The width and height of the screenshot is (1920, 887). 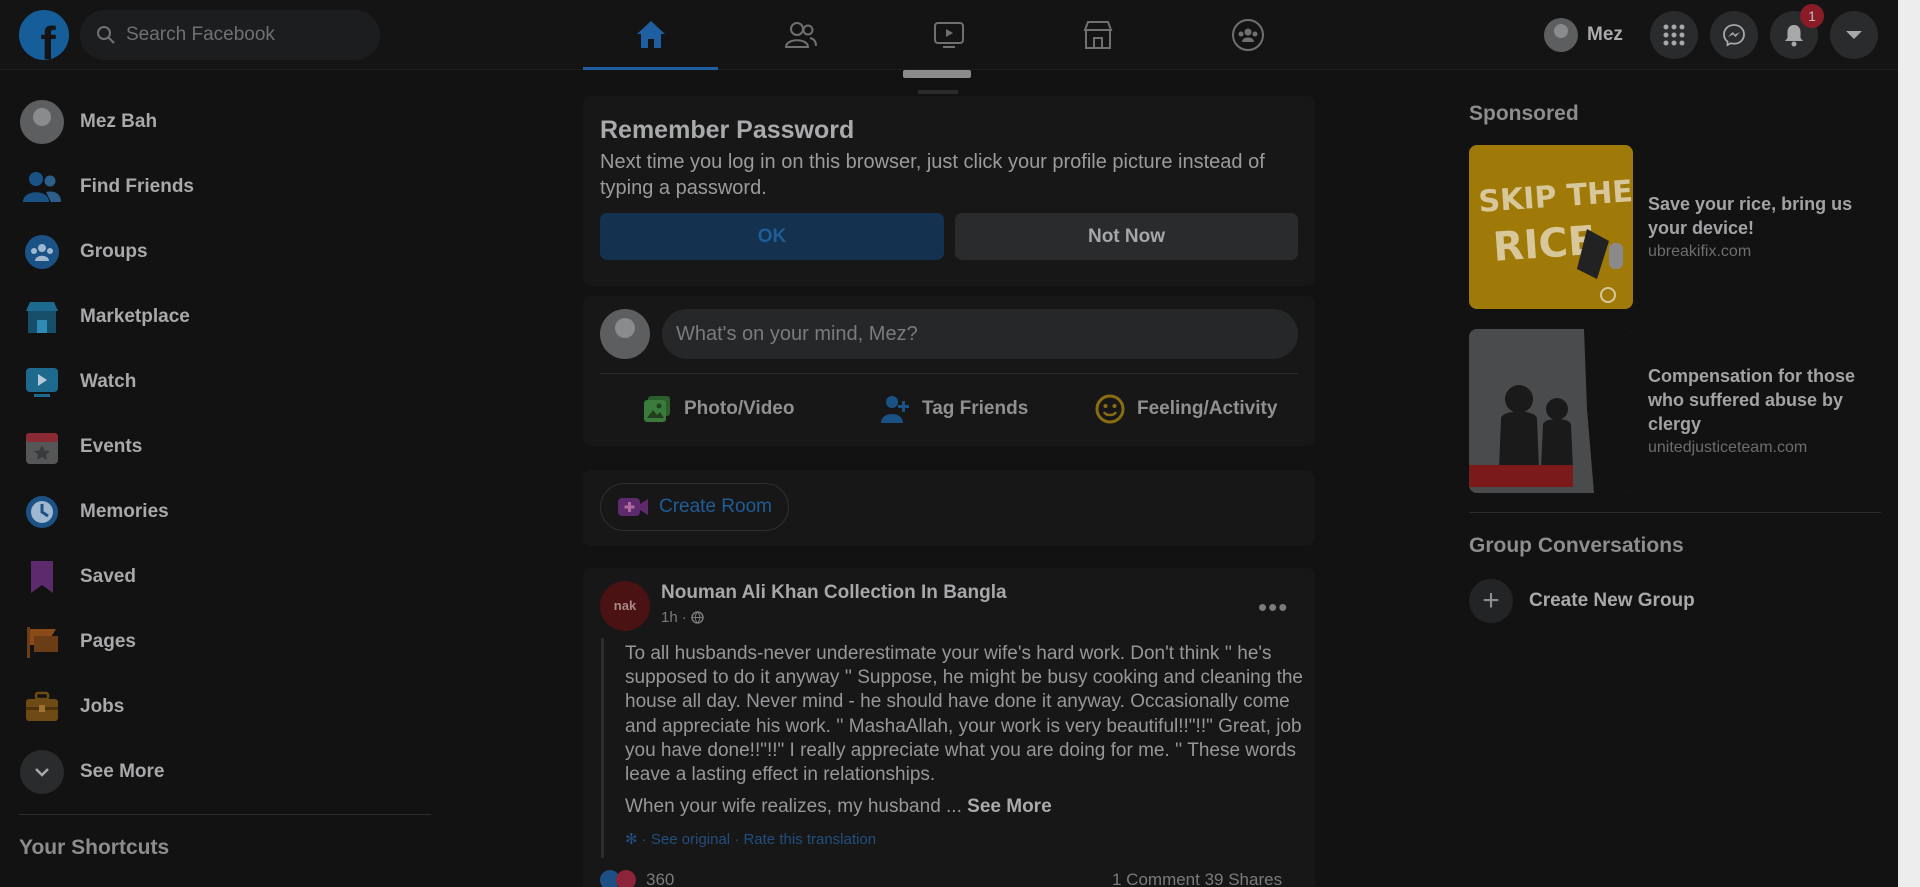 I want to click on search-input, so click(x=241, y=35).